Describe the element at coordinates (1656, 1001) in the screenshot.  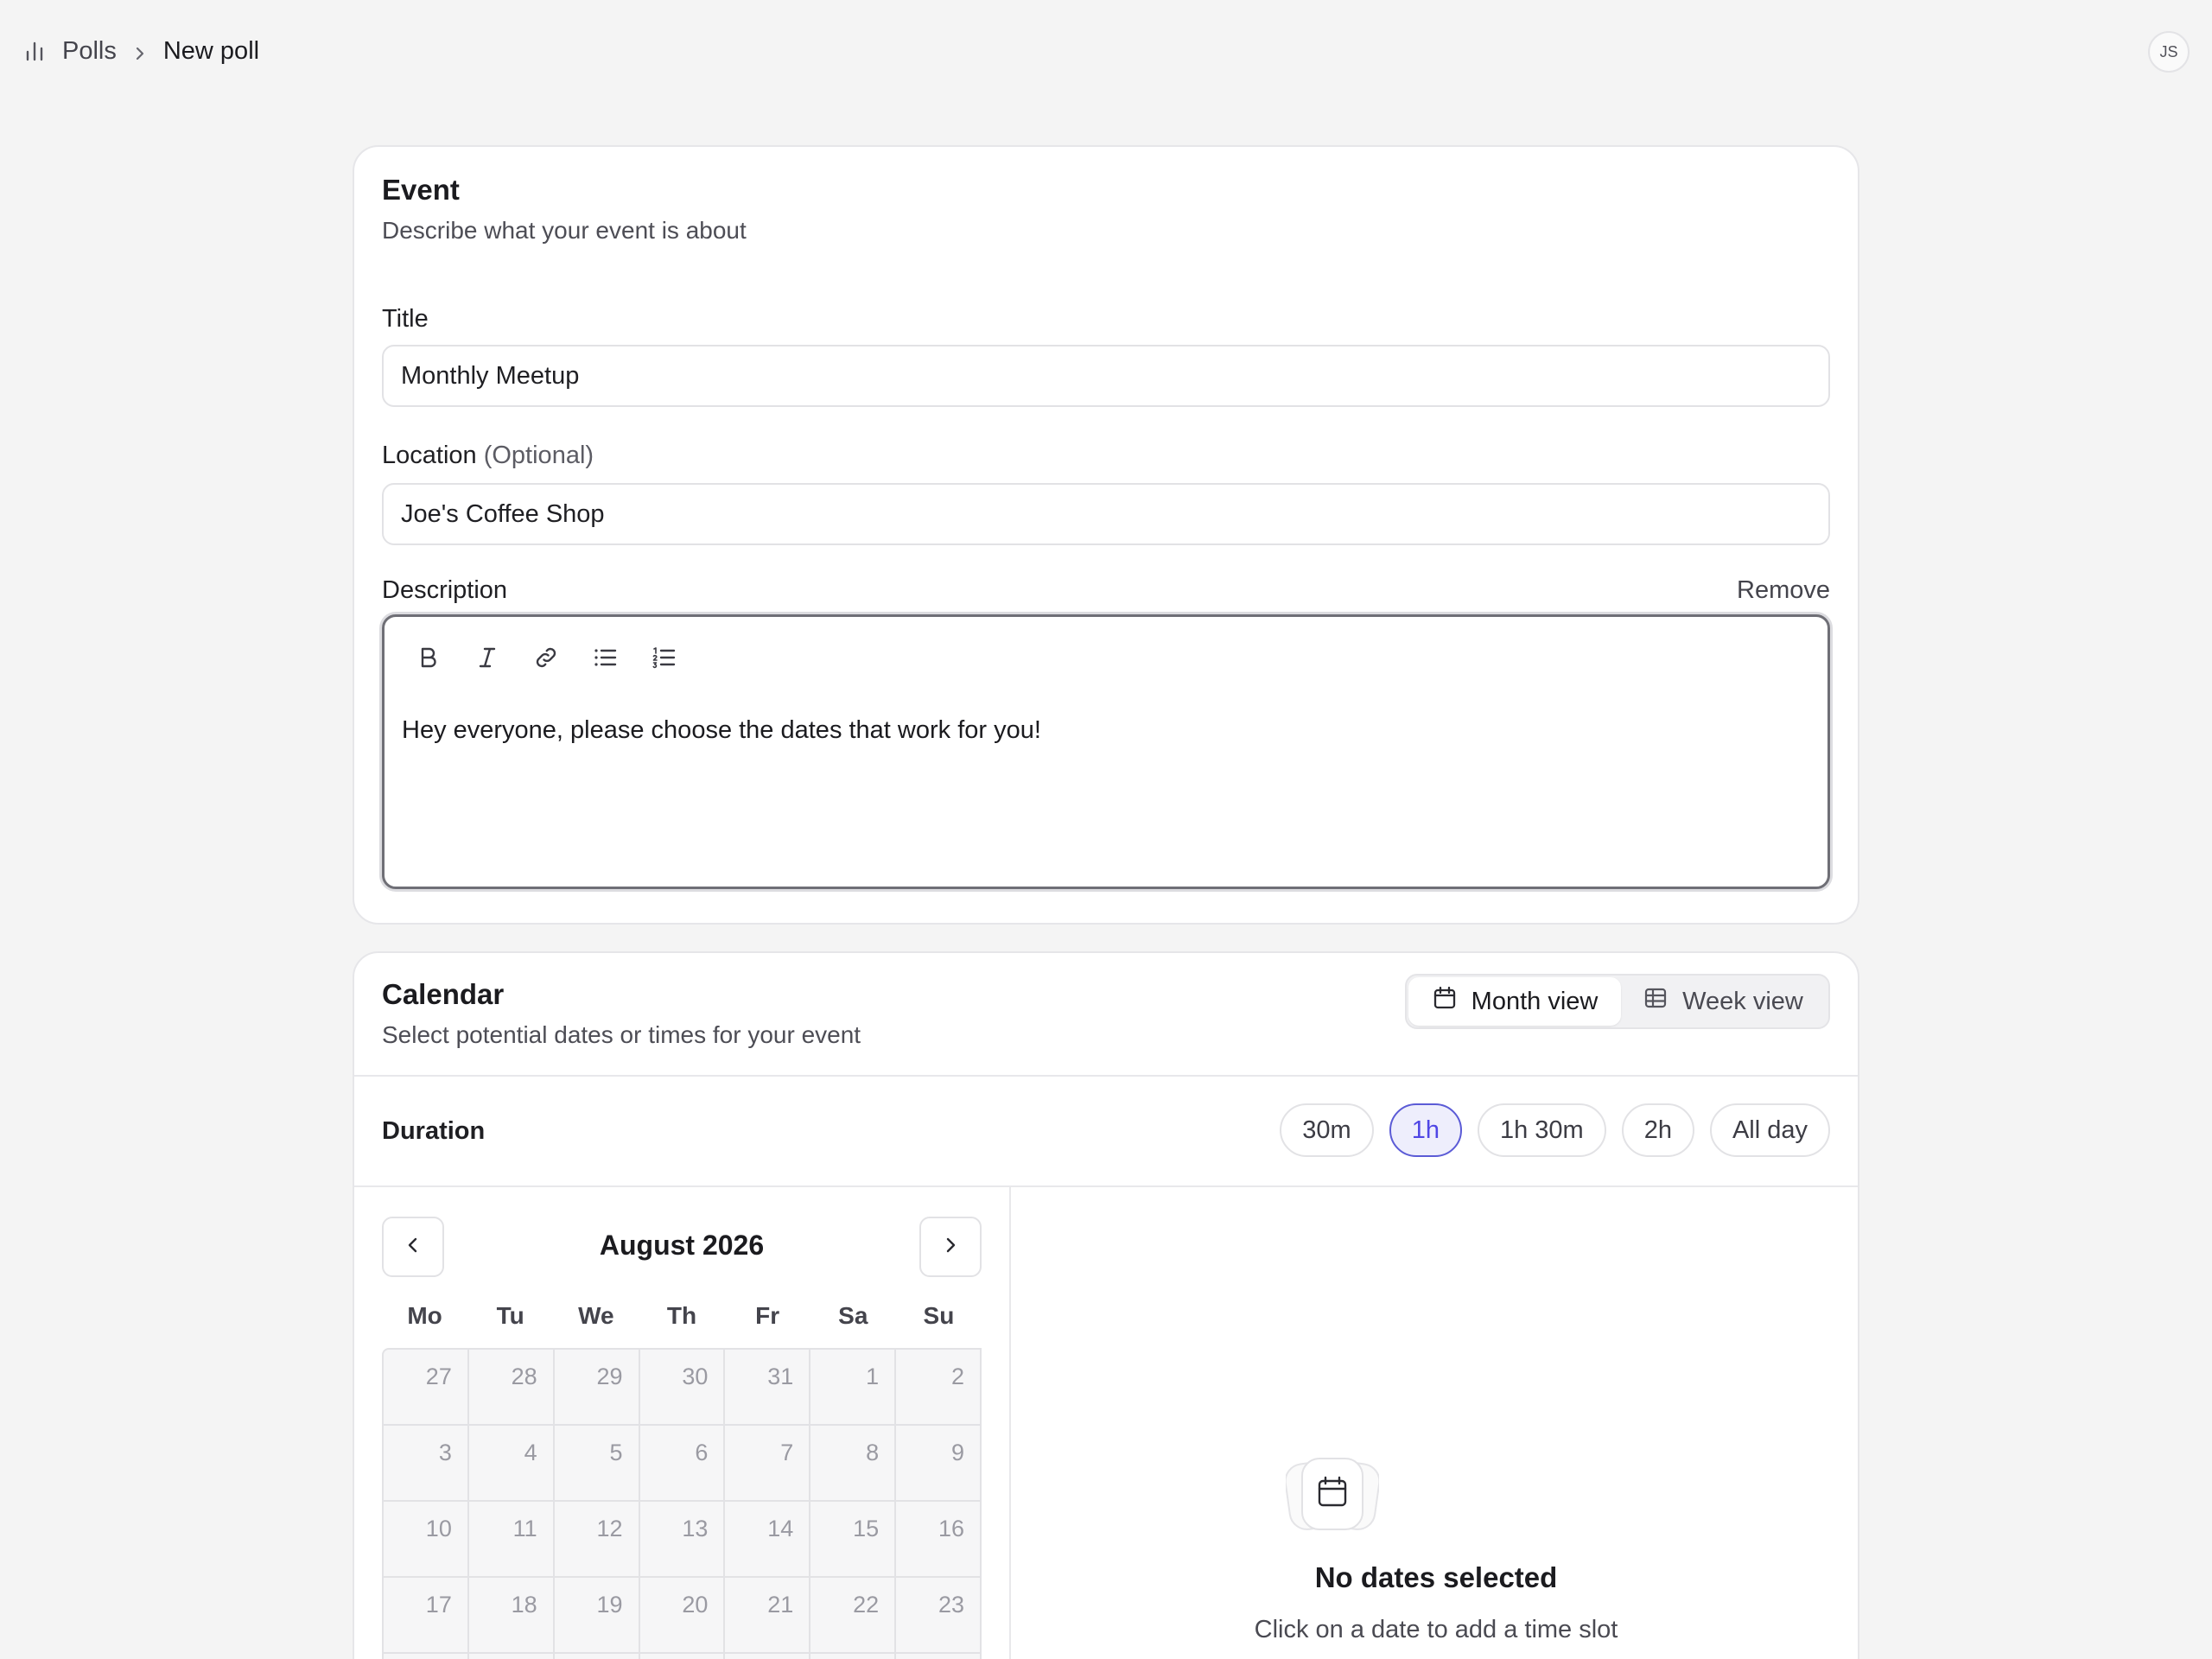
I see `table-icon` at that location.